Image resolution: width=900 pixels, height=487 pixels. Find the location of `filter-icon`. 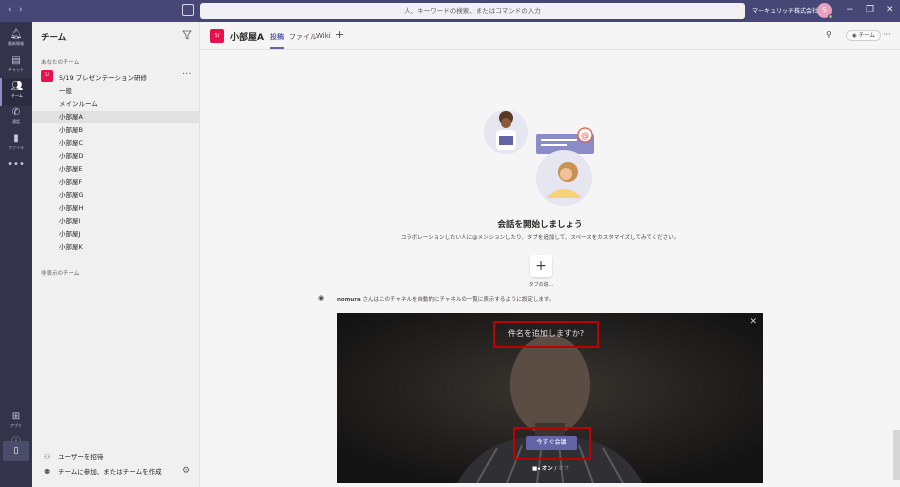

filter-icon is located at coordinates (187, 35).